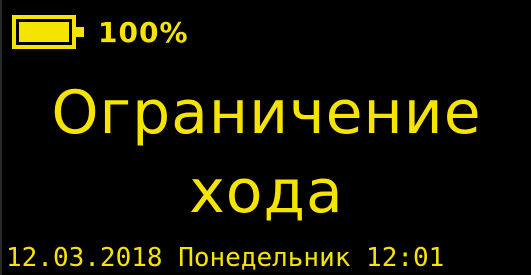 This screenshot has width=531, height=275. I want to click on battery-icon, so click(48, 32).